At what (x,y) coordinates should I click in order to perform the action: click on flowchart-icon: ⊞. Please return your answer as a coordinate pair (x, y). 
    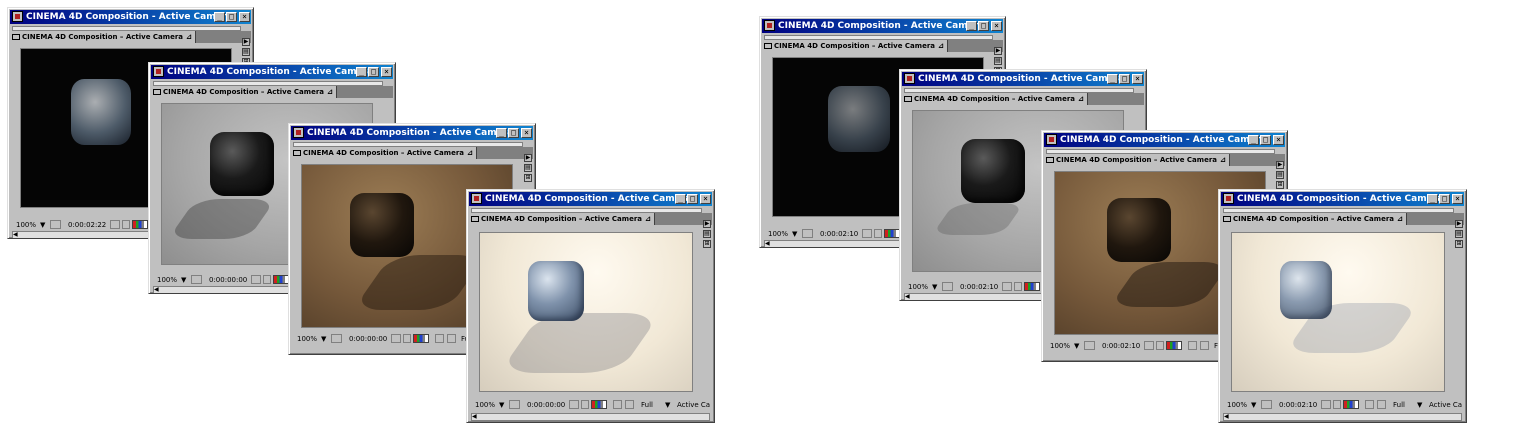
    Looking at the image, I should click on (1280, 185).